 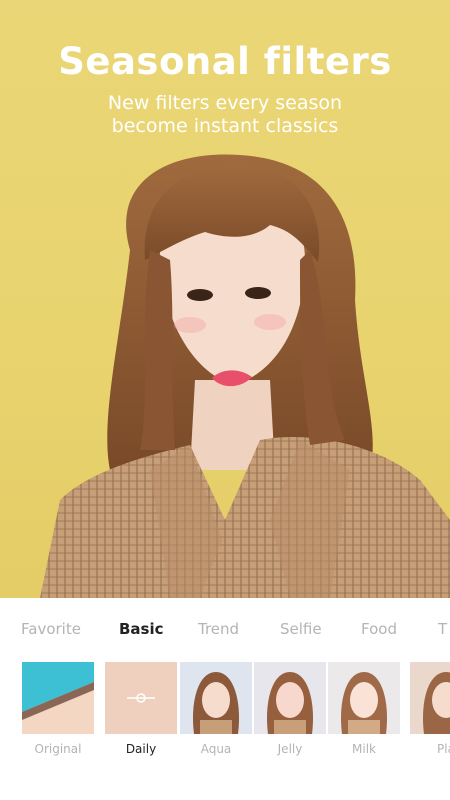 I want to click on filter-thumbnail-aqua, so click(x=216, y=698).